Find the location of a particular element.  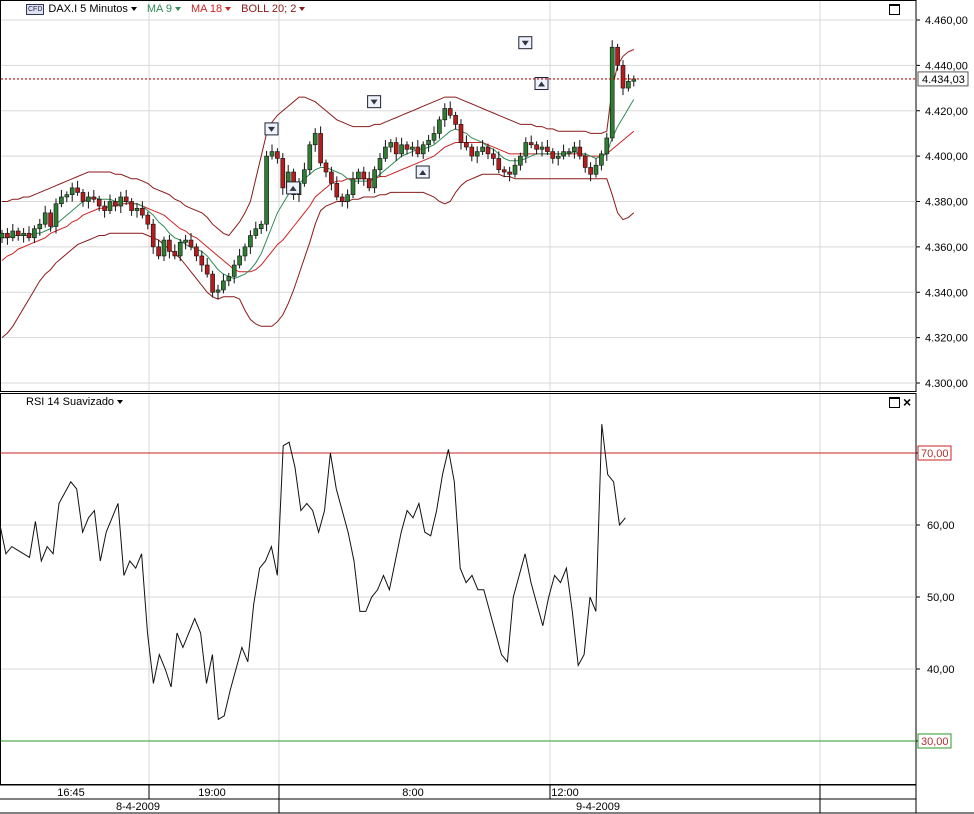

price-tick-label: 4.360,00 is located at coordinates (946, 248).